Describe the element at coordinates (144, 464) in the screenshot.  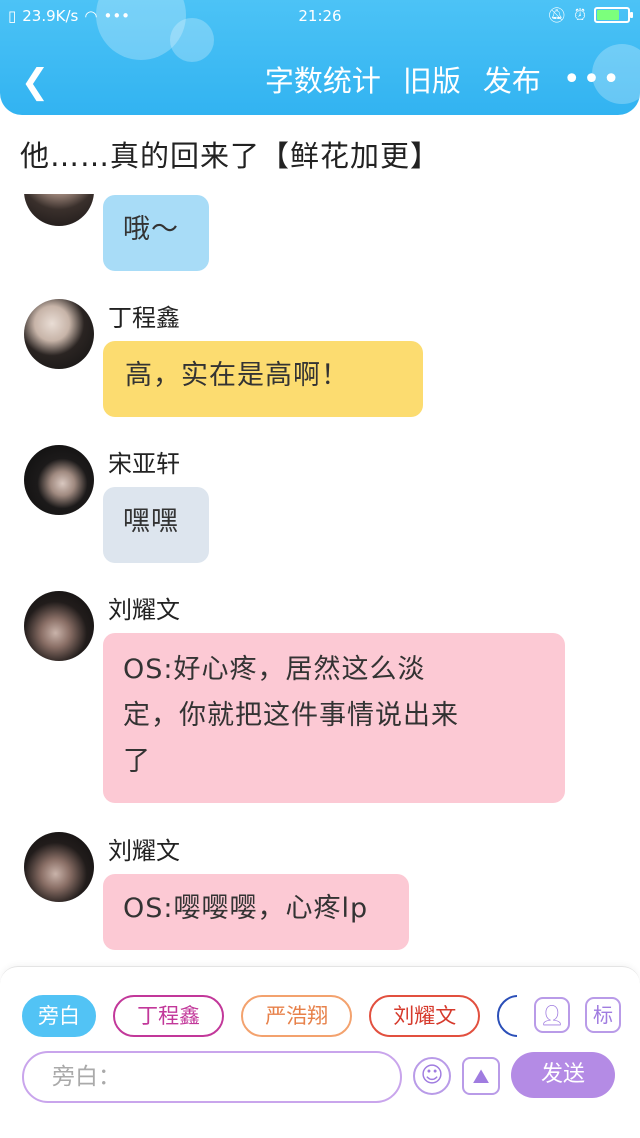
I see `sender-name: 宋亚轩` at that location.